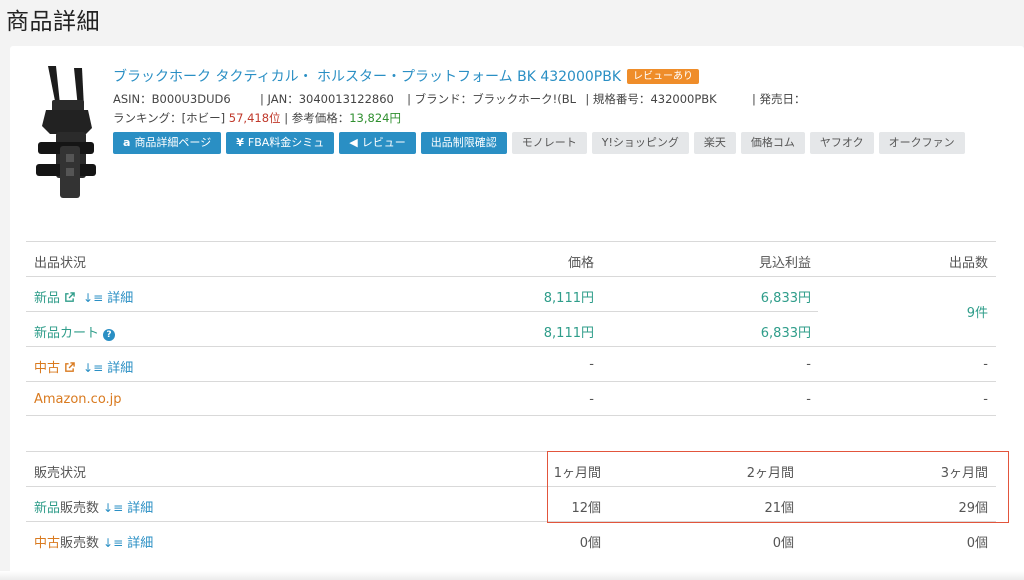 The width and height of the screenshot is (1024, 580). I want to click on amazon-label: Amazon.co.jp, so click(78, 399).